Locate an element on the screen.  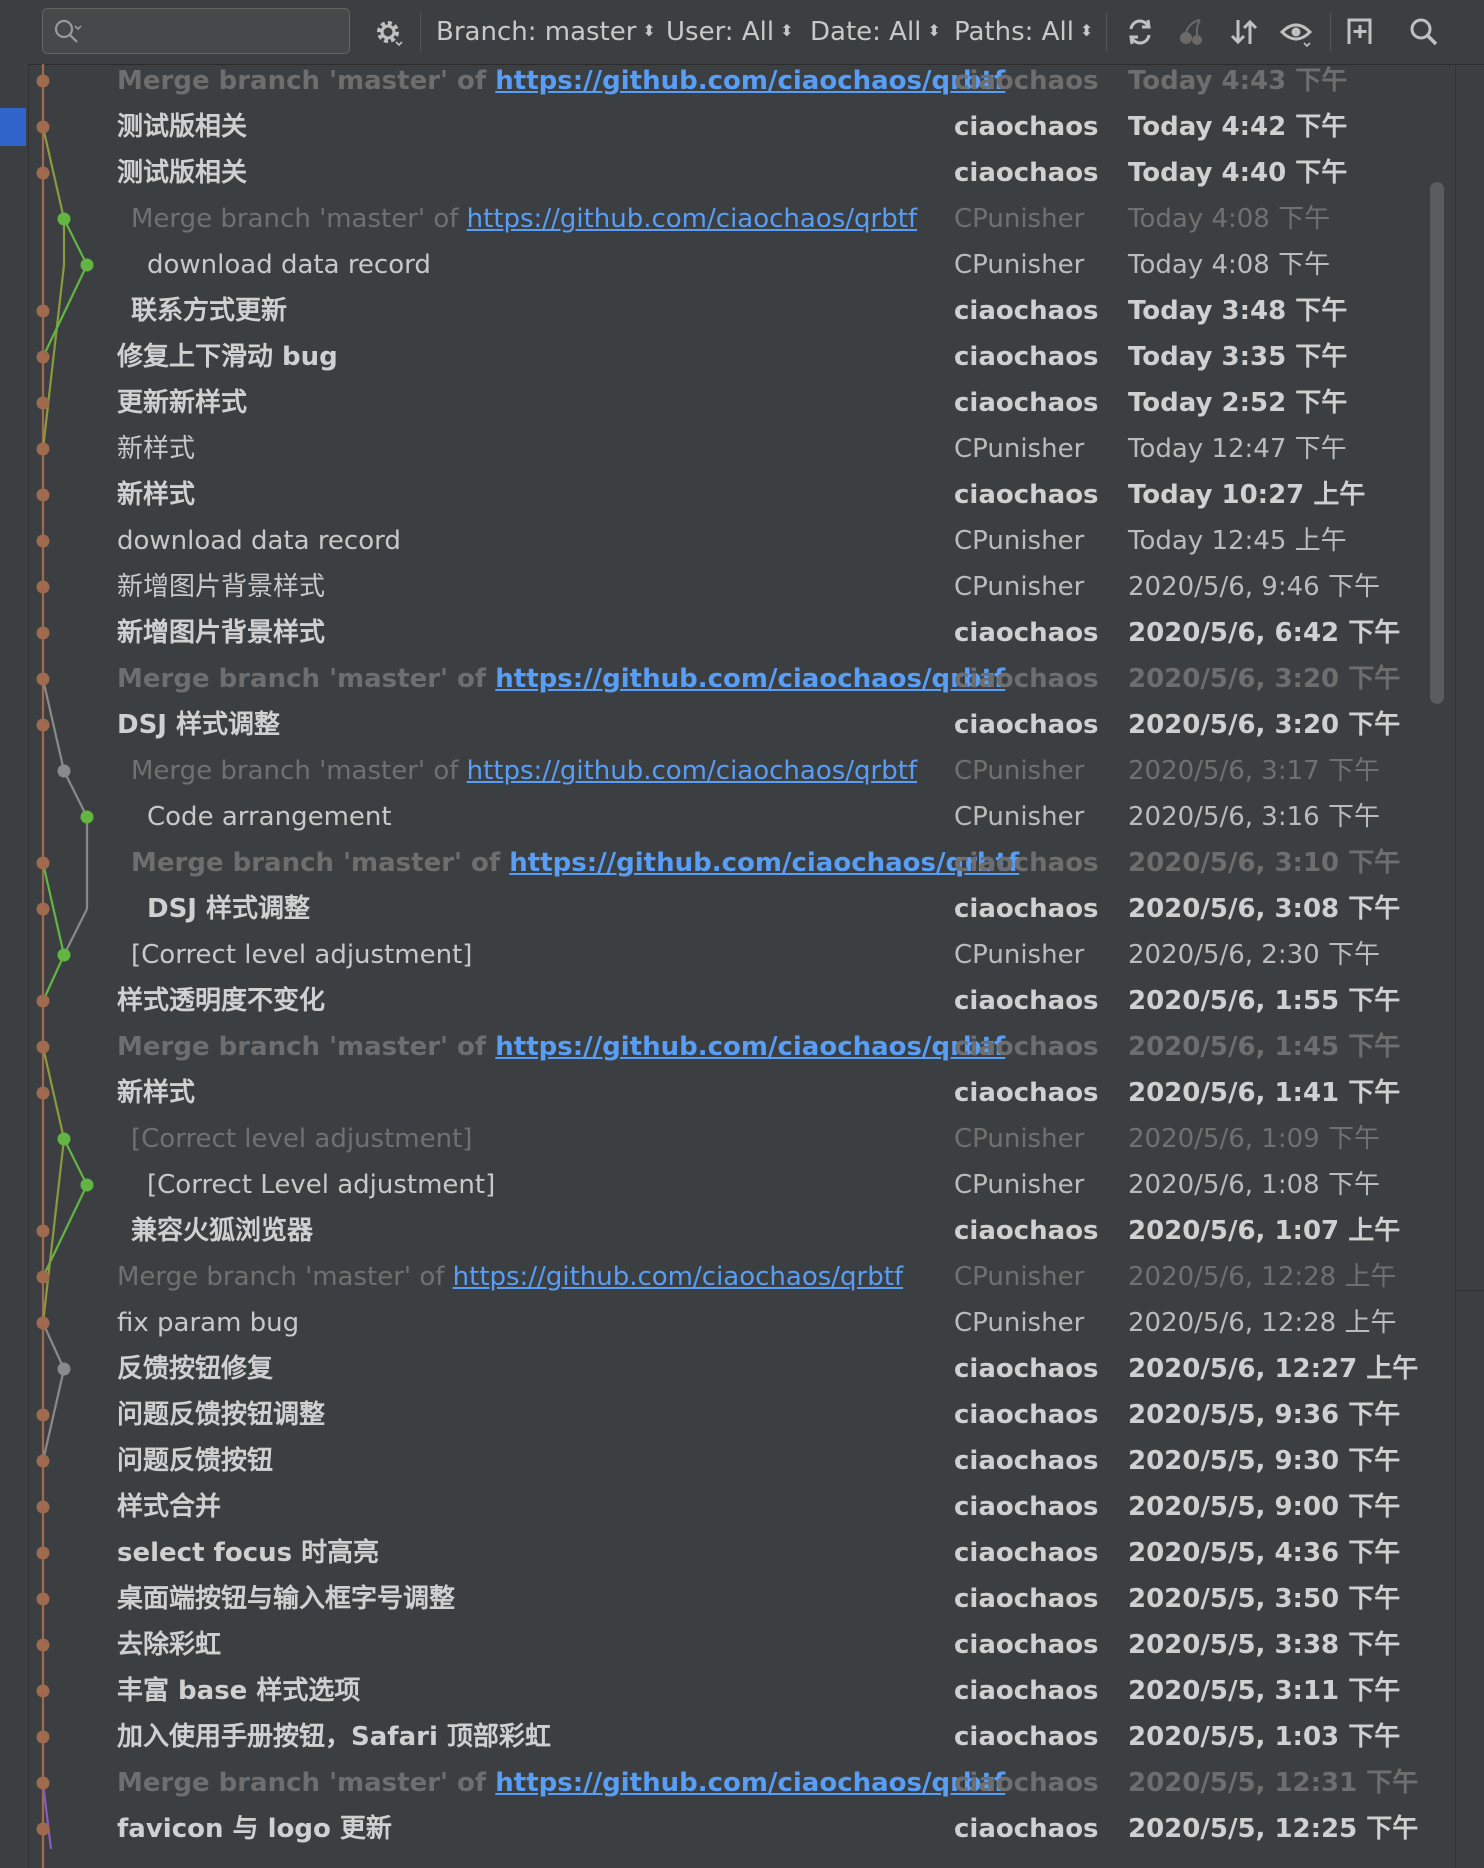
refresh-icon is located at coordinates (1140, 32).